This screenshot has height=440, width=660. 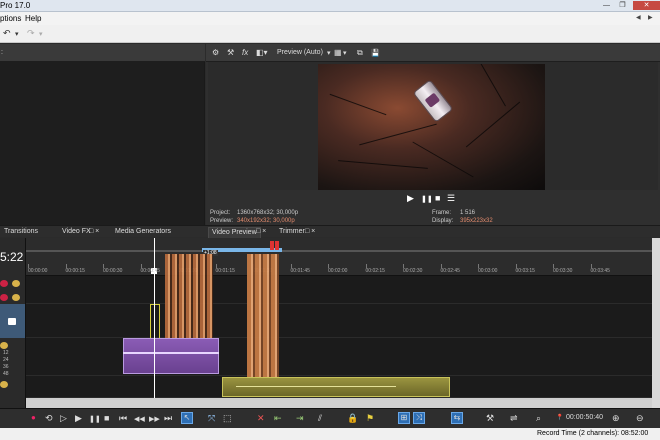 What do you see at coordinates (215, 52) in the screenshot?
I see `settings-icon: ⚙` at bounding box center [215, 52].